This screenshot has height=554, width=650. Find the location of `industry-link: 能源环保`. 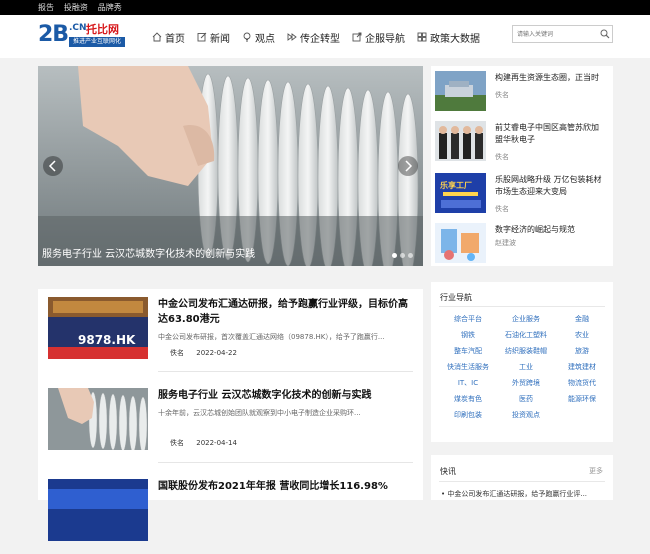

industry-link: 能源环保 is located at coordinates (582, 399).